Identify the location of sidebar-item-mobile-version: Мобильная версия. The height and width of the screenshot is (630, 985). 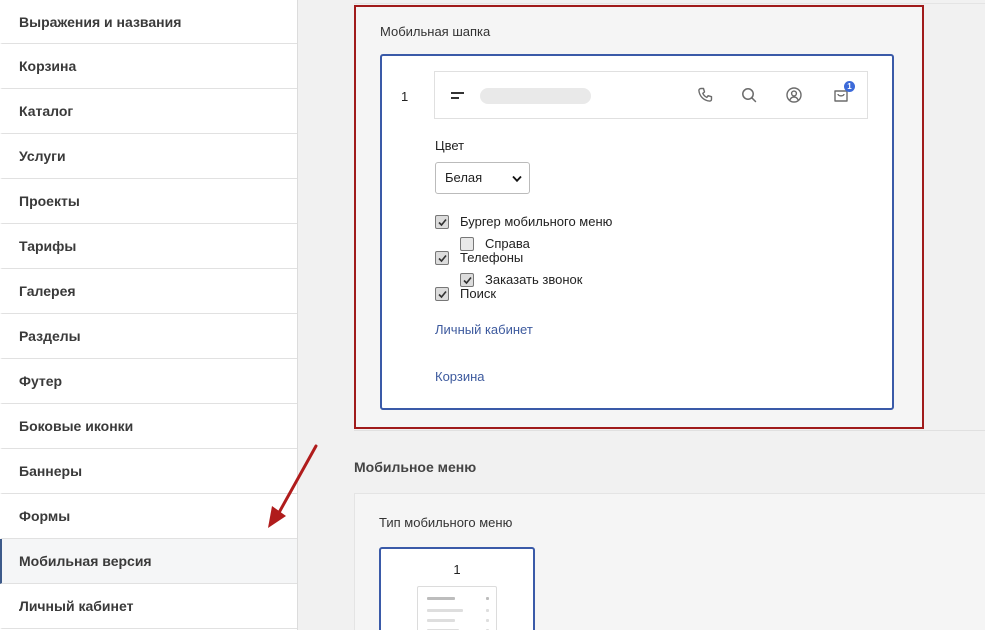
(148, 561).